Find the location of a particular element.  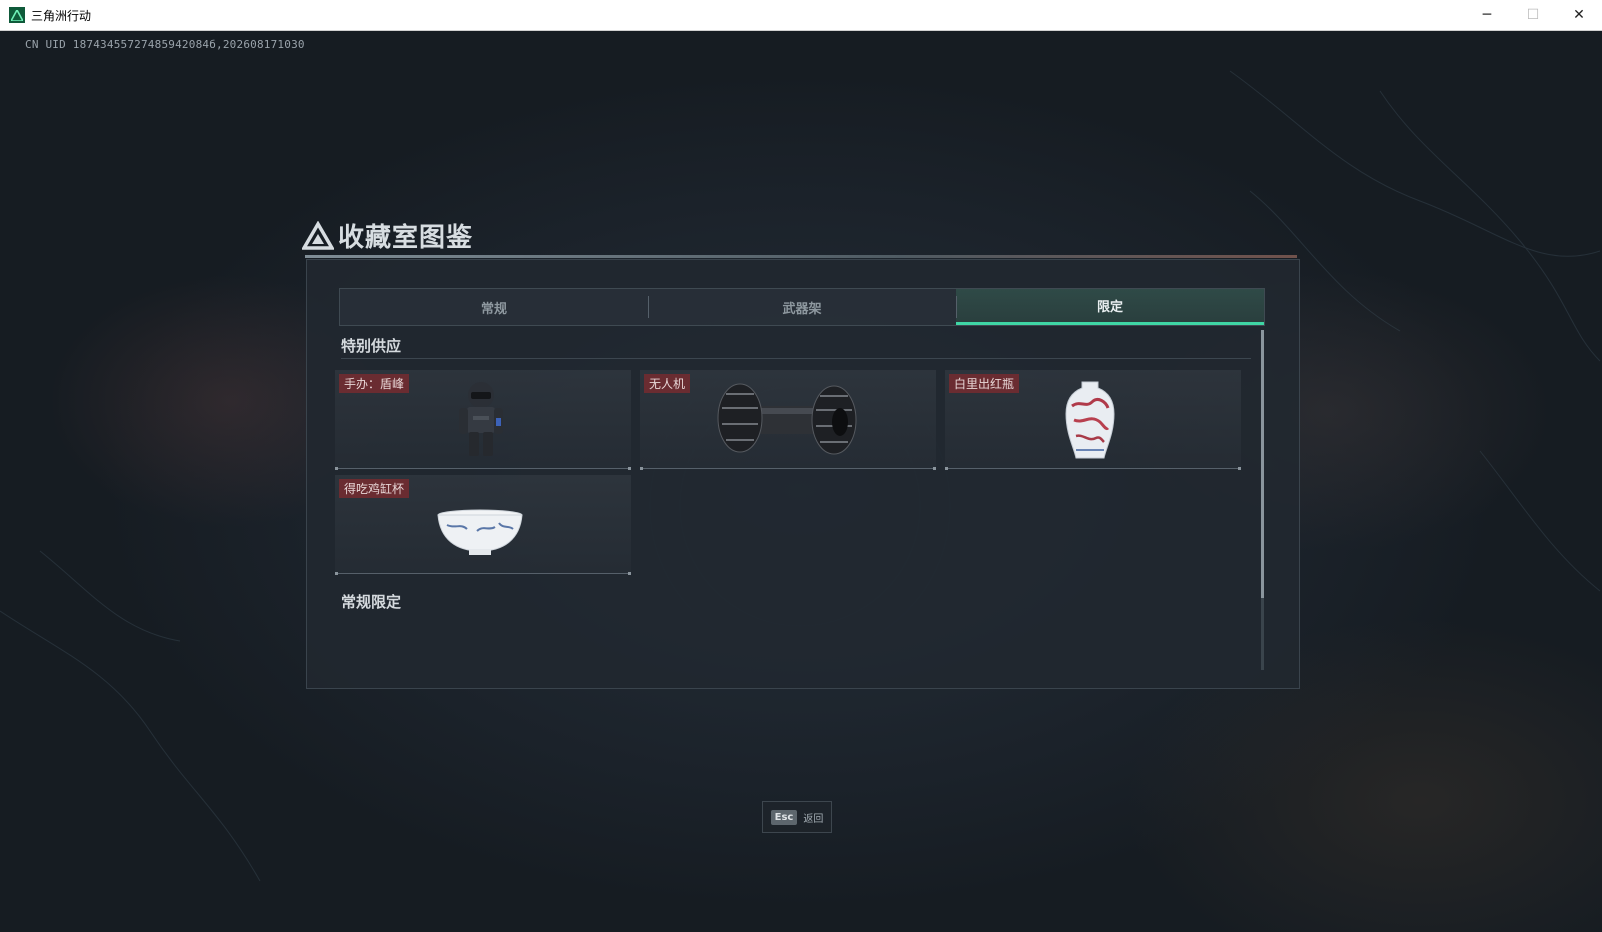

heading-divider is located at coordinates (801, 256).